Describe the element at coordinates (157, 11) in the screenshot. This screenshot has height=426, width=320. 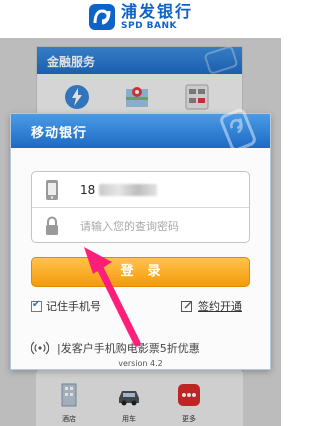
I see `brand-name-cn: 浦发银行` at that location.